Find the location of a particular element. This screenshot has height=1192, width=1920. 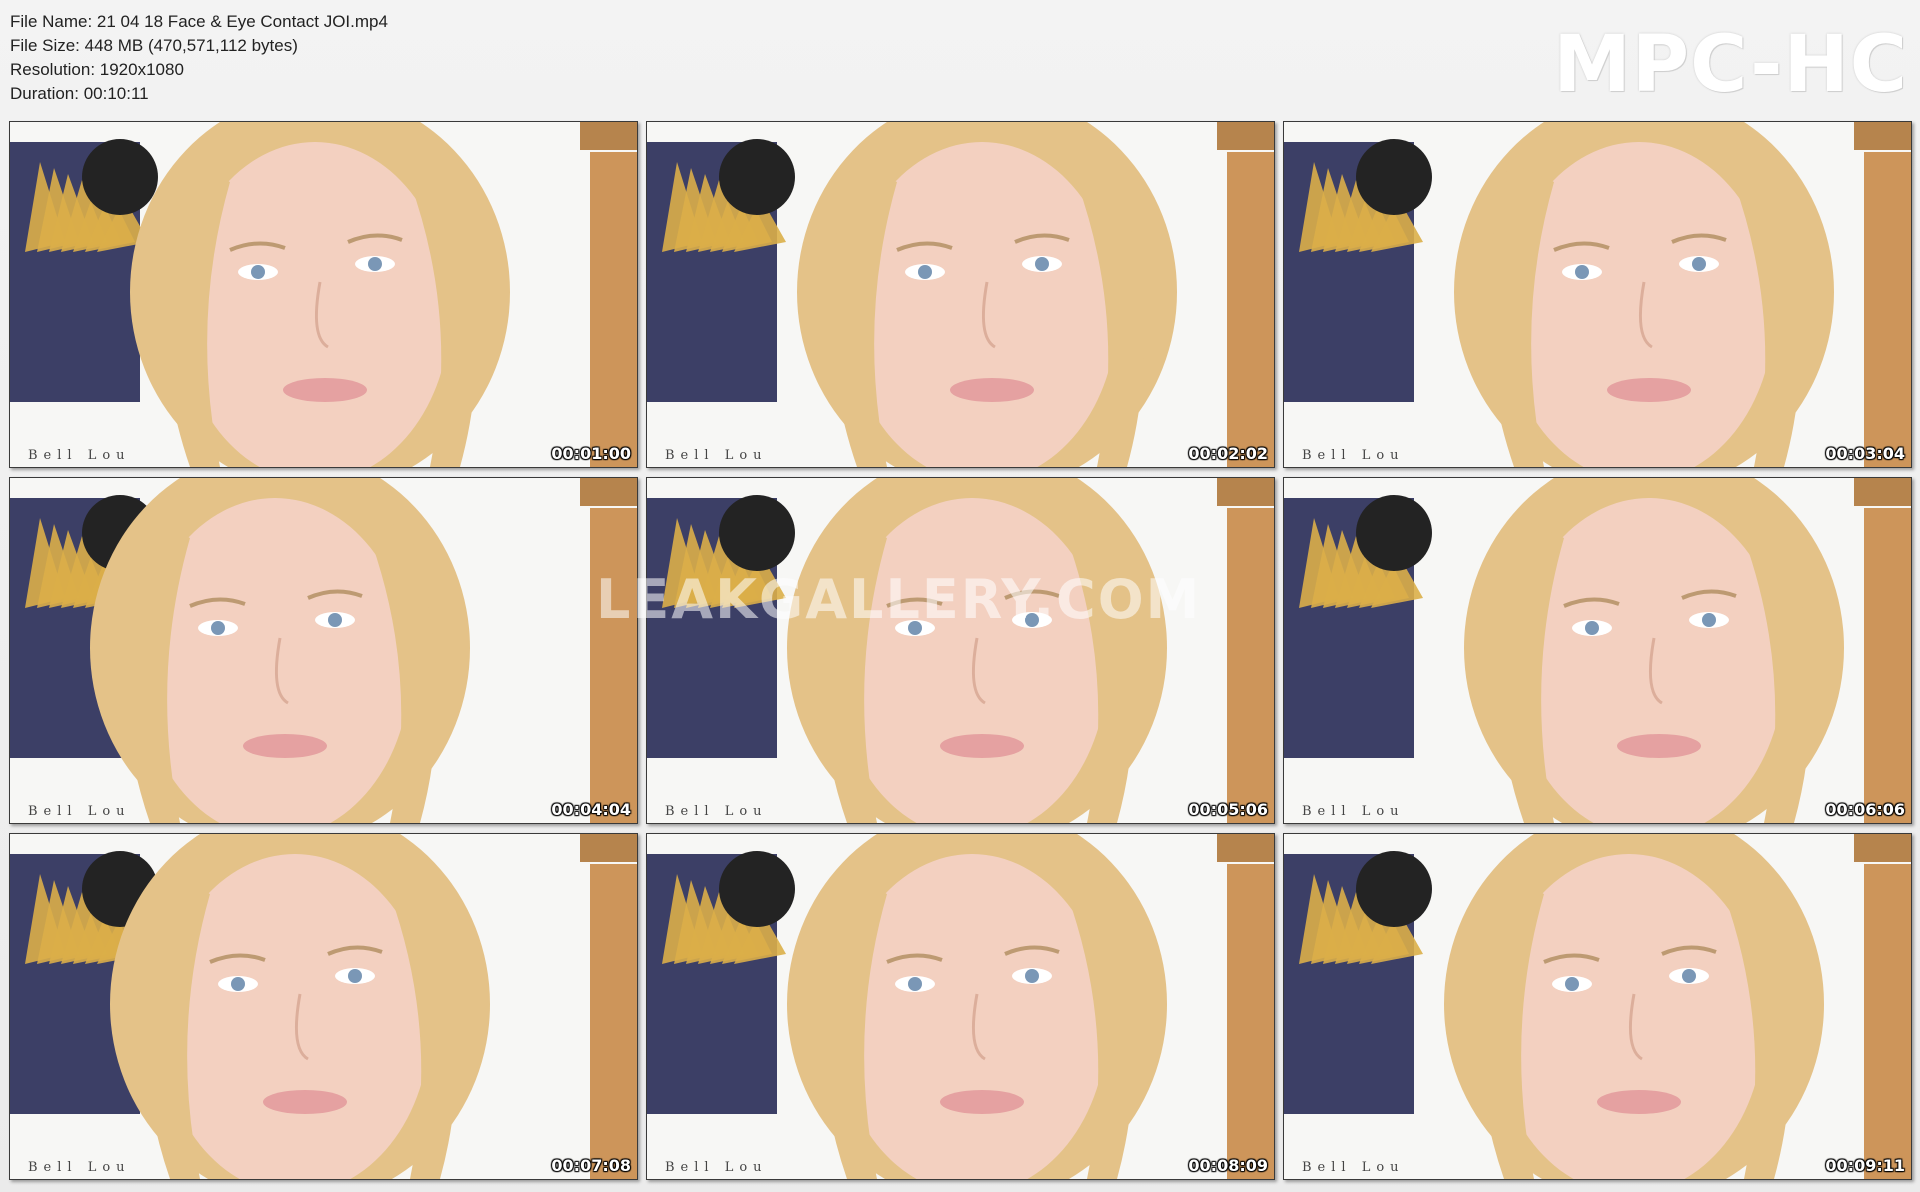

timestamp-label: 00:09:11 is located at coordinates (1865, 1165).